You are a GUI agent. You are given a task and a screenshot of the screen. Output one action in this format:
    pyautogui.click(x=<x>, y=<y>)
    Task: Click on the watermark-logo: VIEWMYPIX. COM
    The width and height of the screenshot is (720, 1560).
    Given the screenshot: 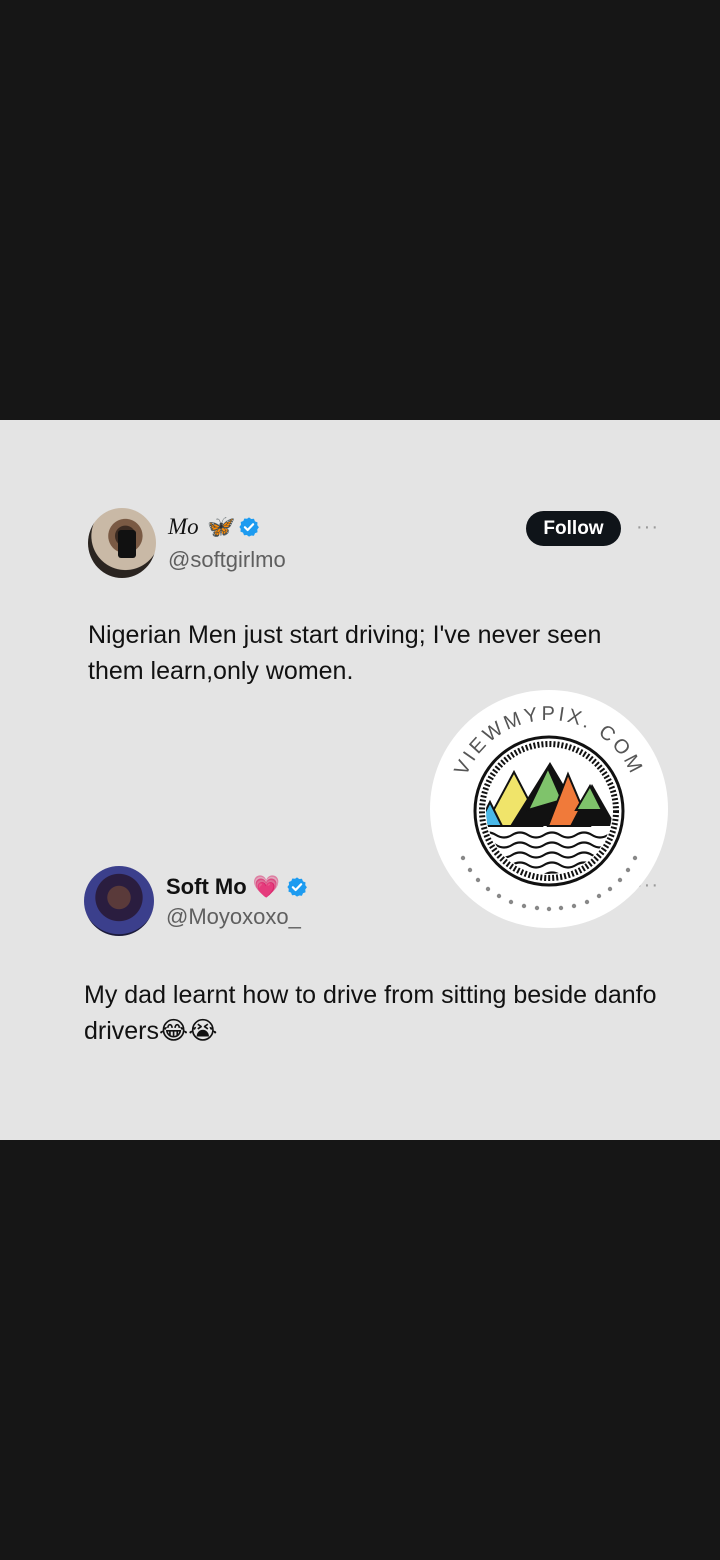 What is the action you would take?
    pyautogui.click(x=549, y=809)
    